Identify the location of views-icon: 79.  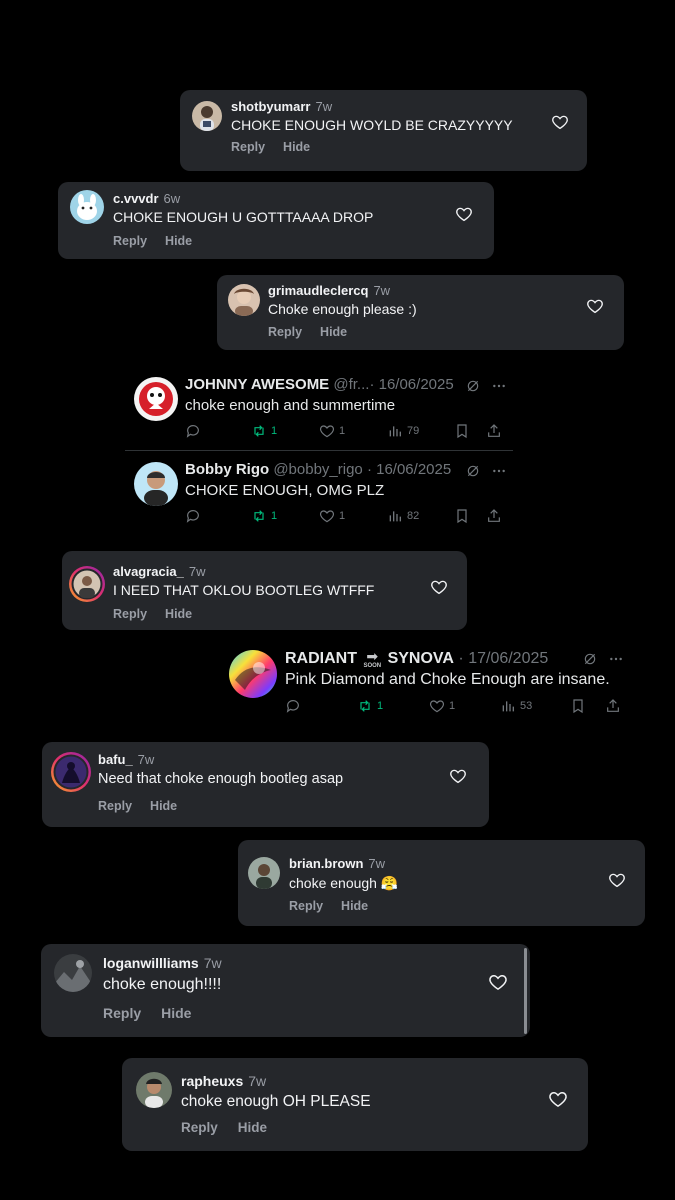
(403, 431).